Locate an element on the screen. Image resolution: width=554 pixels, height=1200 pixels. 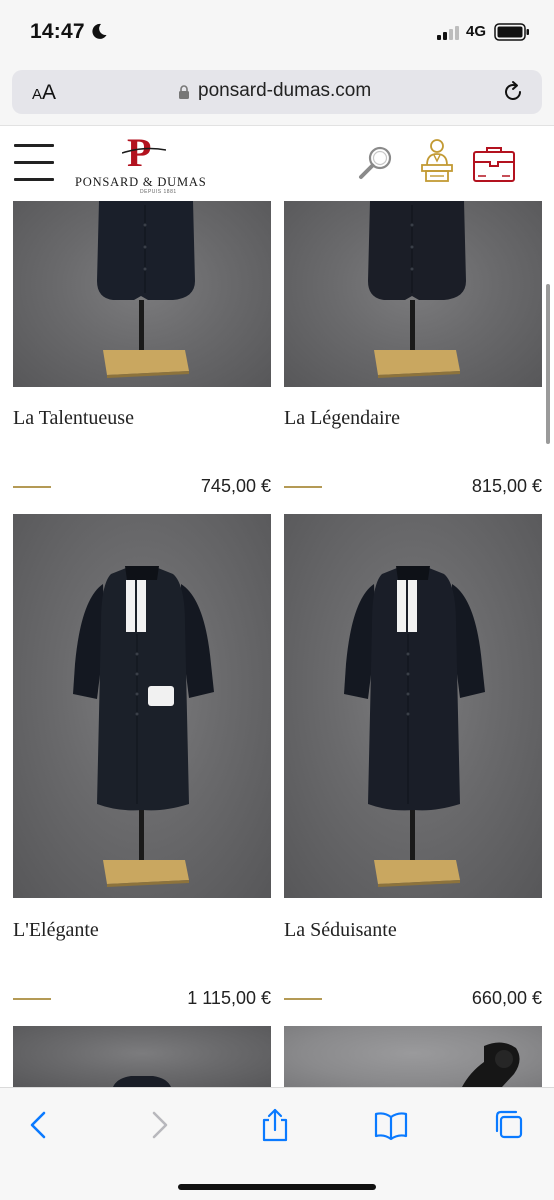
bookmarks-icon is located at coordinates (391, 1125).